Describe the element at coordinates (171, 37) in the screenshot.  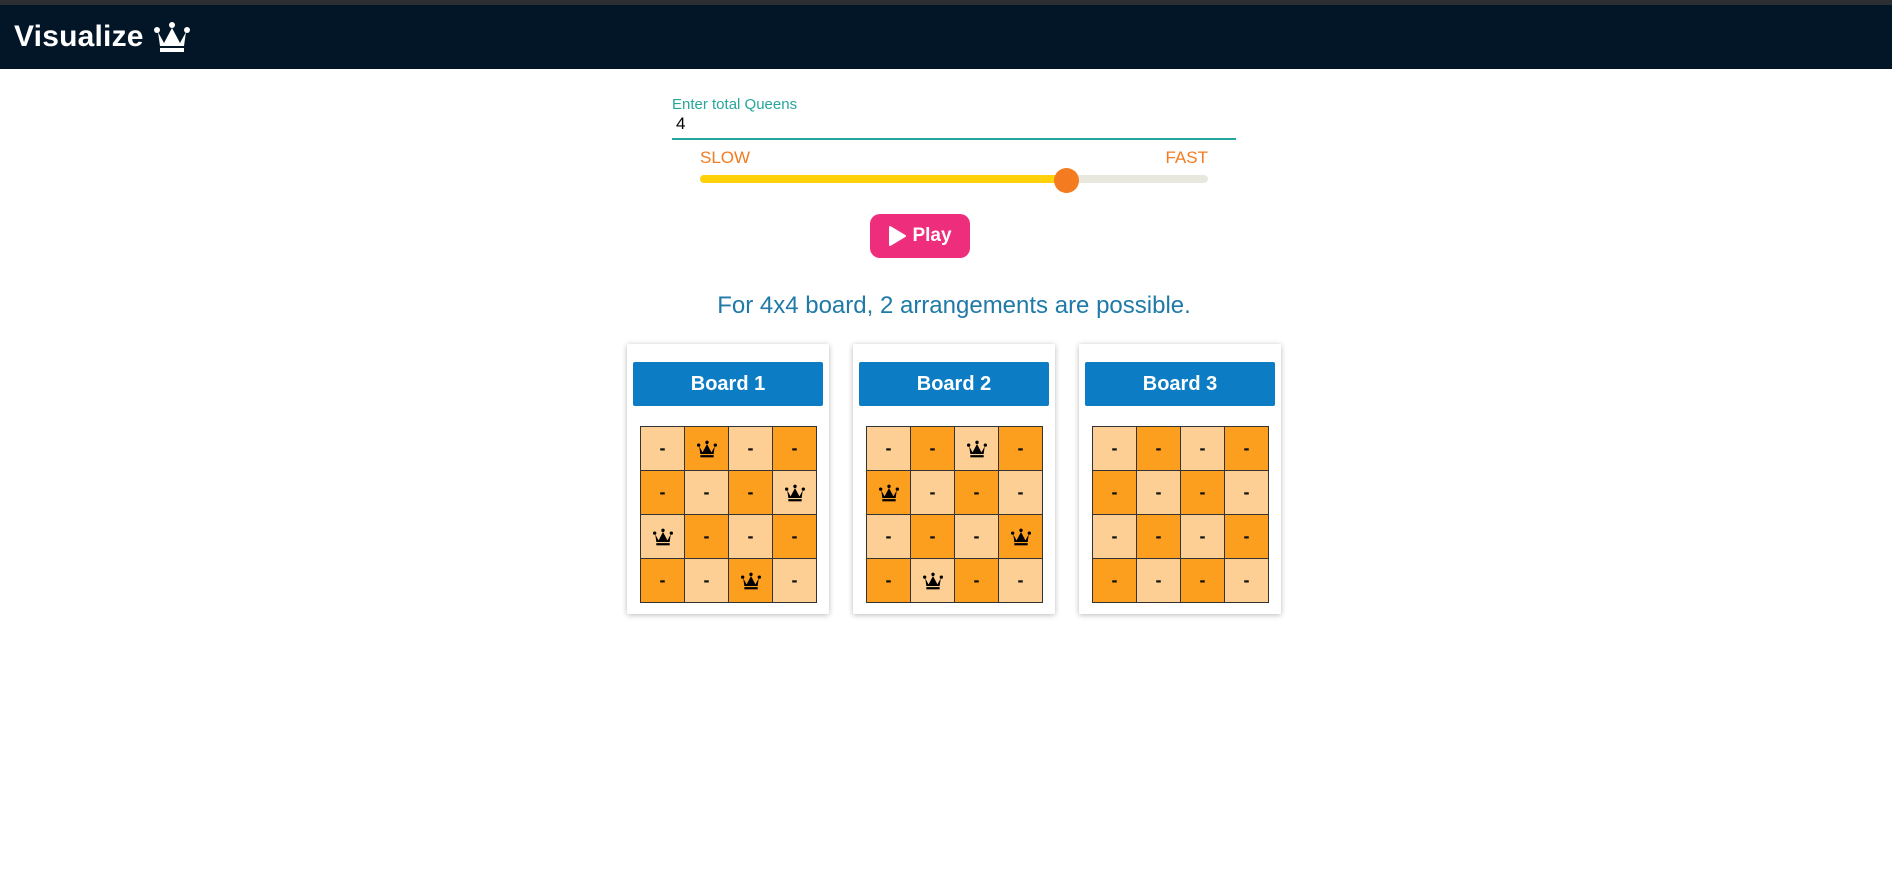
I see `crown-icon` at that location.